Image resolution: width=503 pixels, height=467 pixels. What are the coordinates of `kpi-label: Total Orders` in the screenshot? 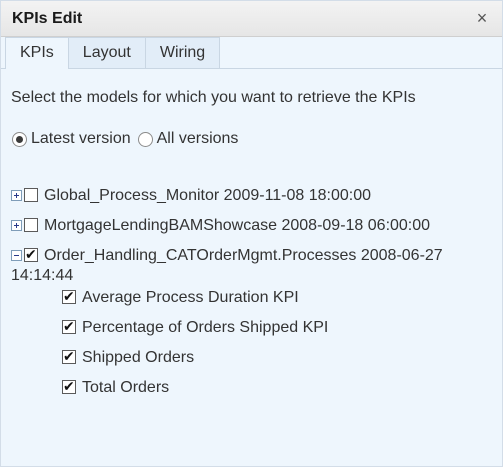 It's located at (126, 387).